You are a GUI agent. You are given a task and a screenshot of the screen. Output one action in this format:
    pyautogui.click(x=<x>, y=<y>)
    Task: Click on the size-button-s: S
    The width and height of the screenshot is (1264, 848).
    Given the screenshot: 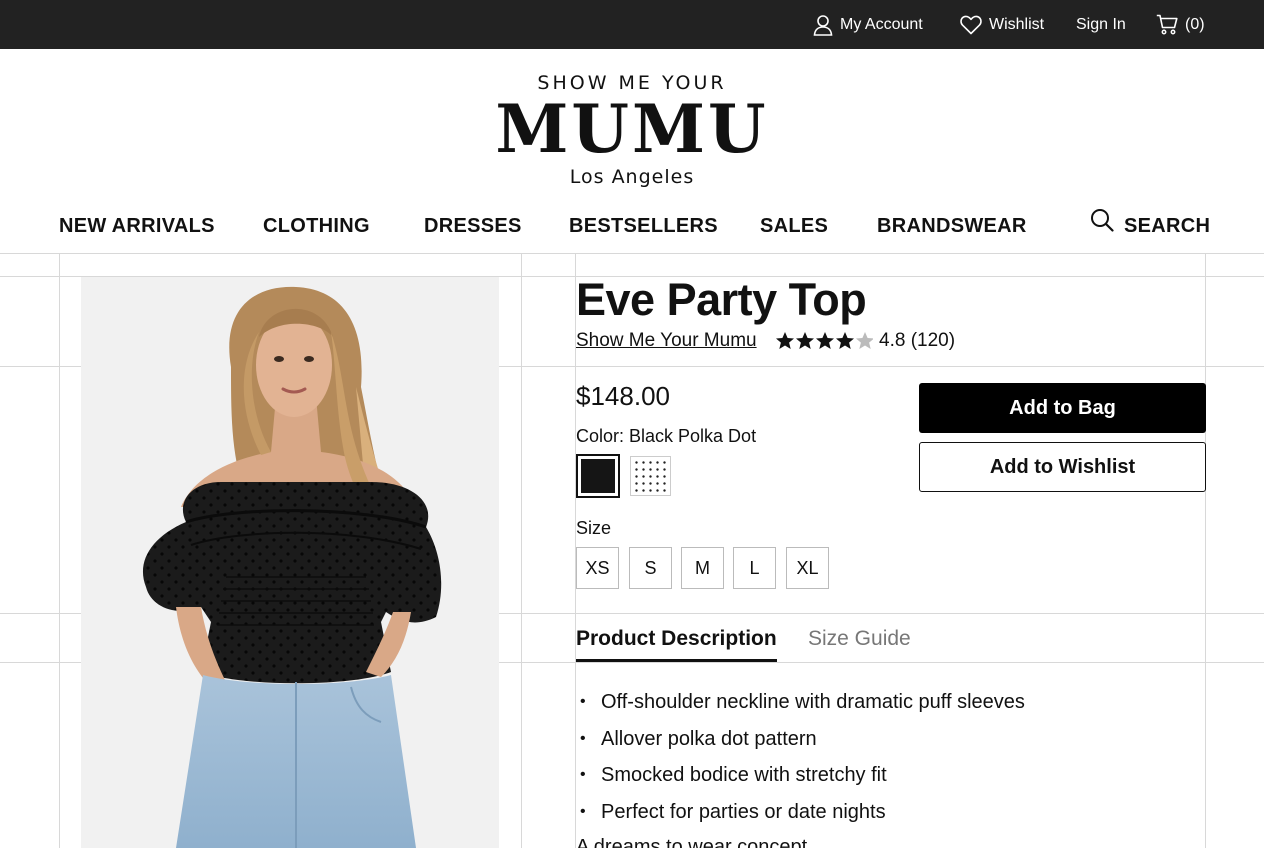 What is the action you would take?
    pyautogui.click(x=650, y=568)
    